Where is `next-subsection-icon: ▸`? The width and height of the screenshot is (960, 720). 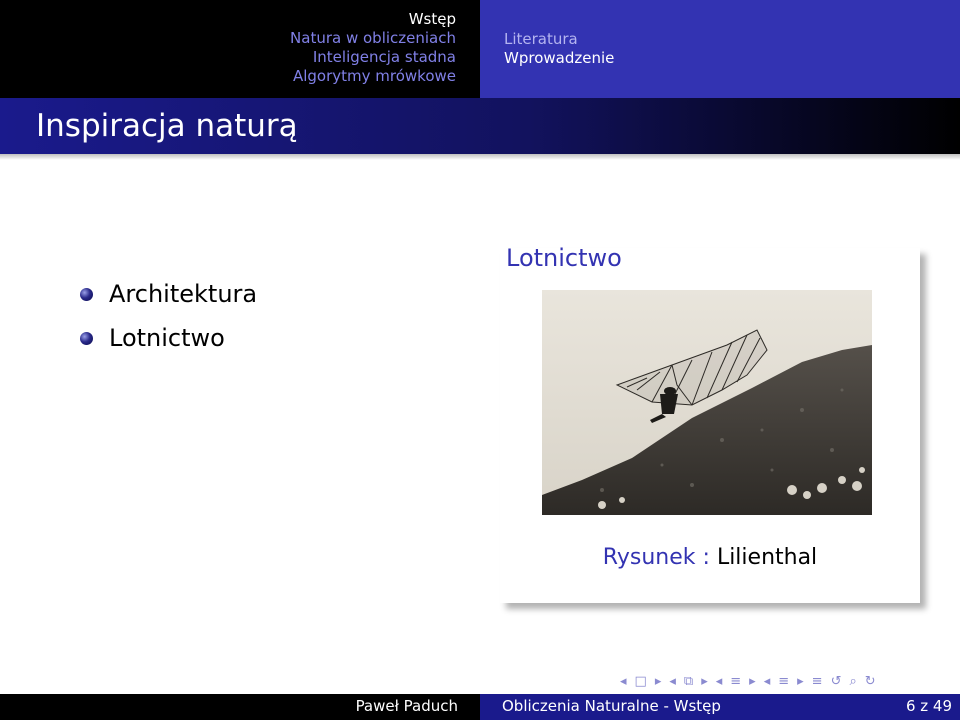
next-subsection-icon: ▸ is located at coordinates (752, 681).